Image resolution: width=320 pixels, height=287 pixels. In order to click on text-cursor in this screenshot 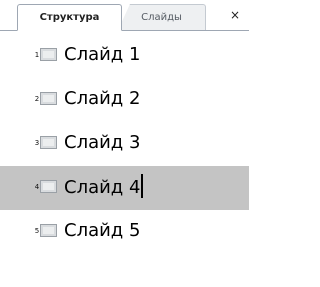, I will do `click(142, 186)`.